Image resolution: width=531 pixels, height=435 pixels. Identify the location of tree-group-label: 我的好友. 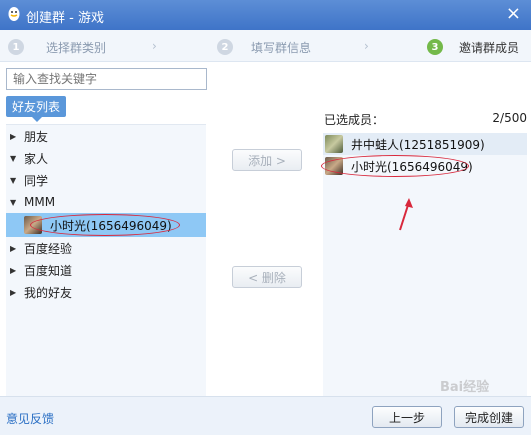
(48, 292).